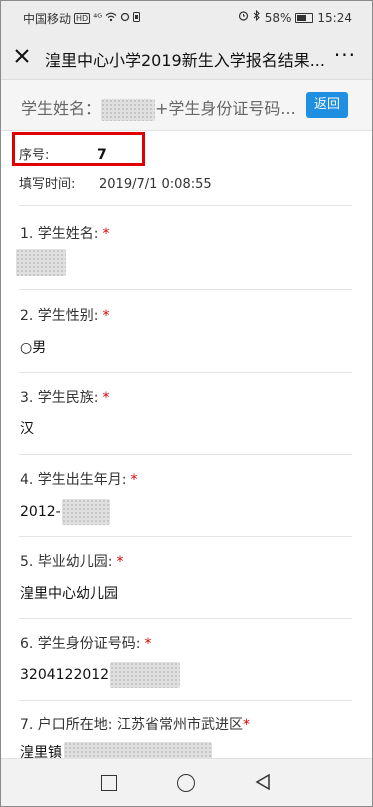 The width and height of the screenshot is (373, 807). I want to click on status-left: 中国移动 HD ⁴ᴳ, so click(82, 18).